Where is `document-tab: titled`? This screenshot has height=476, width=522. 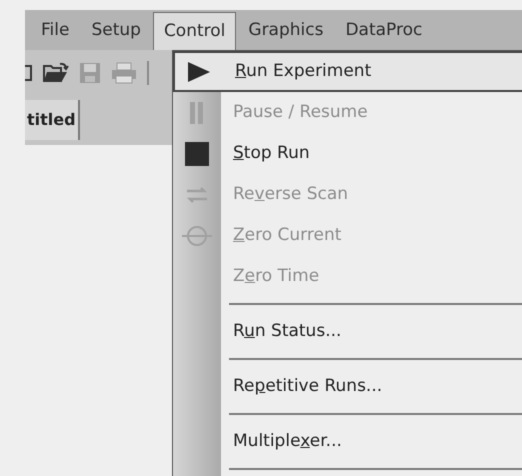
document-tab: titled is located at coordinates (52, 120).